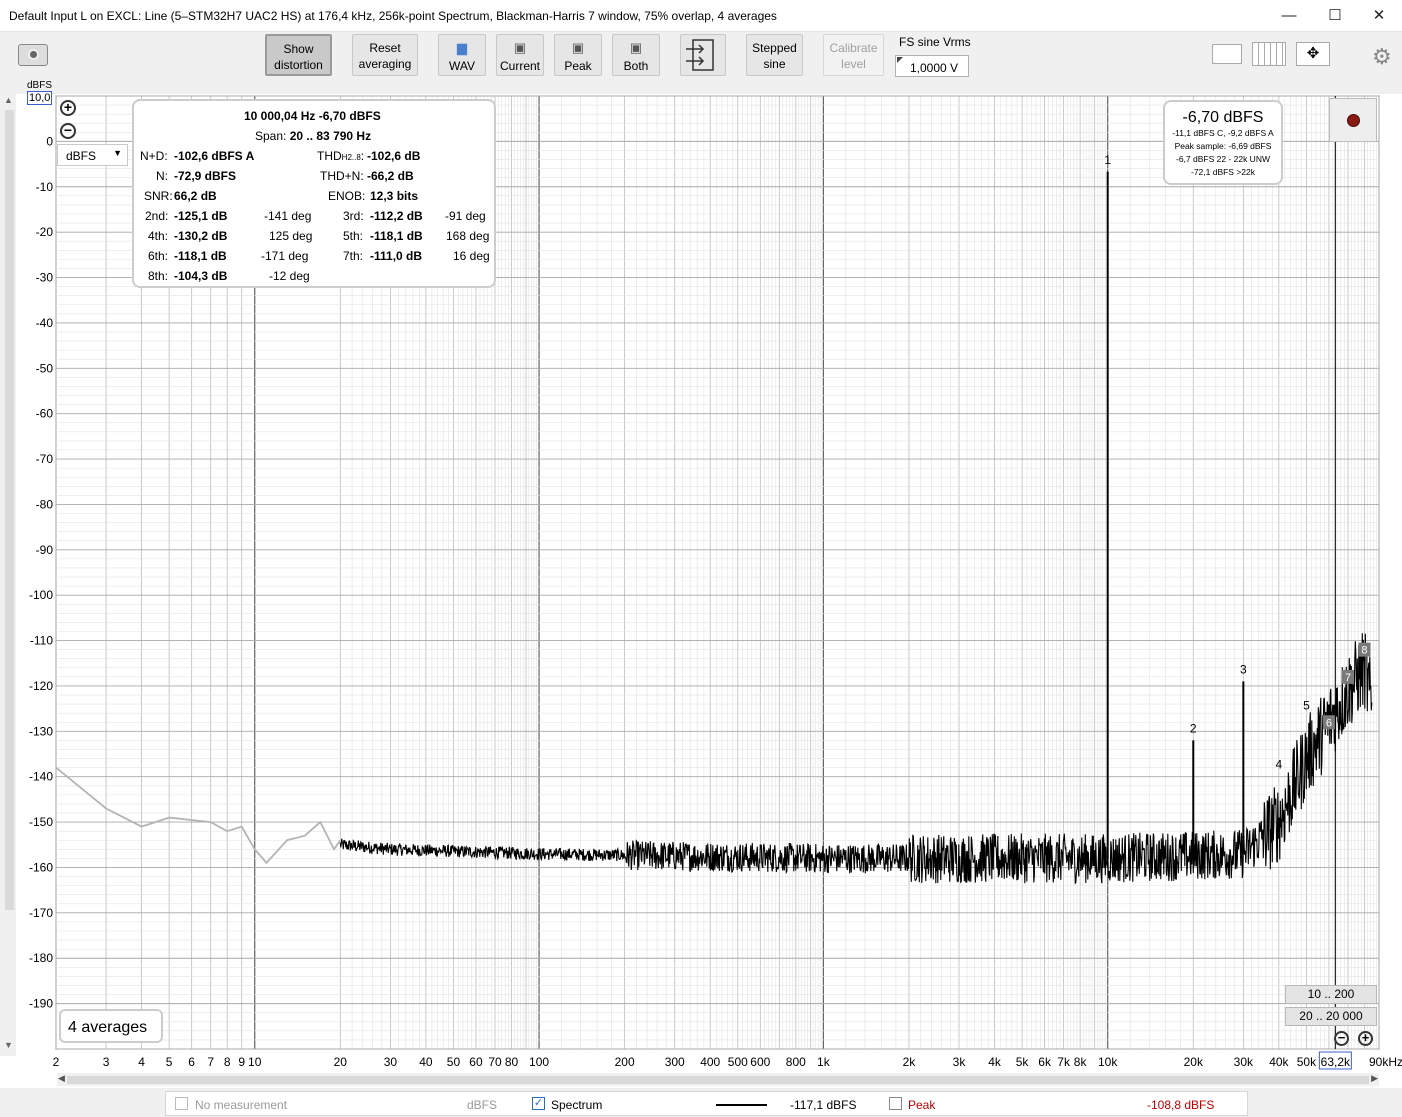  I want to click on harmonic-marker-label: 2, so click(1193, 728).